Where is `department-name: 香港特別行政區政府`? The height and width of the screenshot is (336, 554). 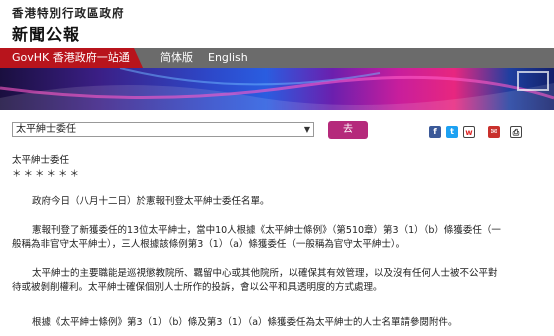
department-name: 香港特別行政區政府 is located at coordinates (68, 13).